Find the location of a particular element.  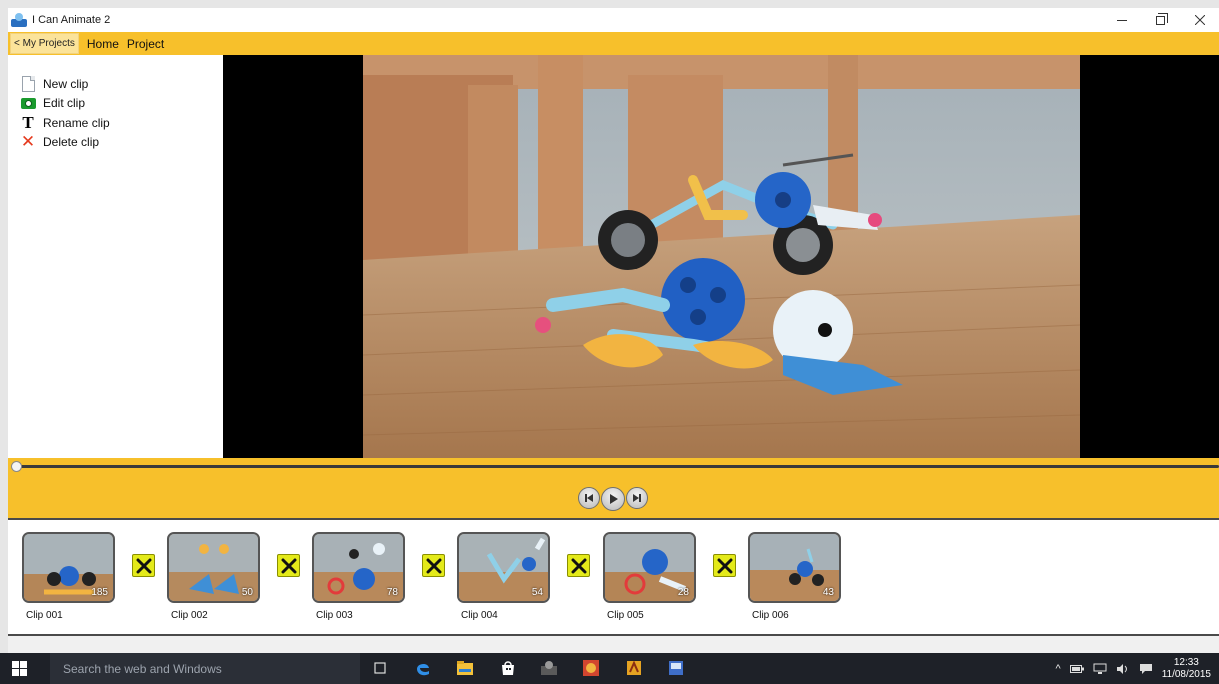

clock-time: 12:33 is located at coordinates (1186, 662).